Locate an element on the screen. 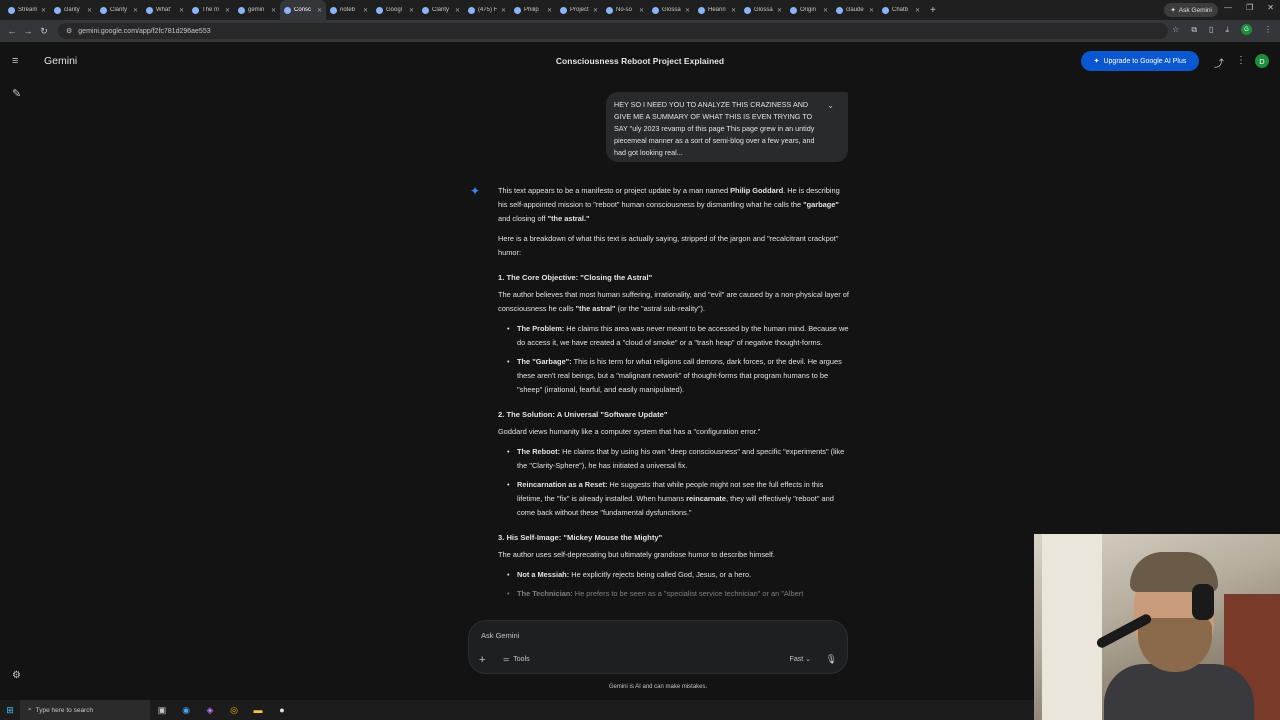 The width and height of the screenshot is (1280, 720). browser-tab: noteb ✕ is located at coordinates (349, 10).